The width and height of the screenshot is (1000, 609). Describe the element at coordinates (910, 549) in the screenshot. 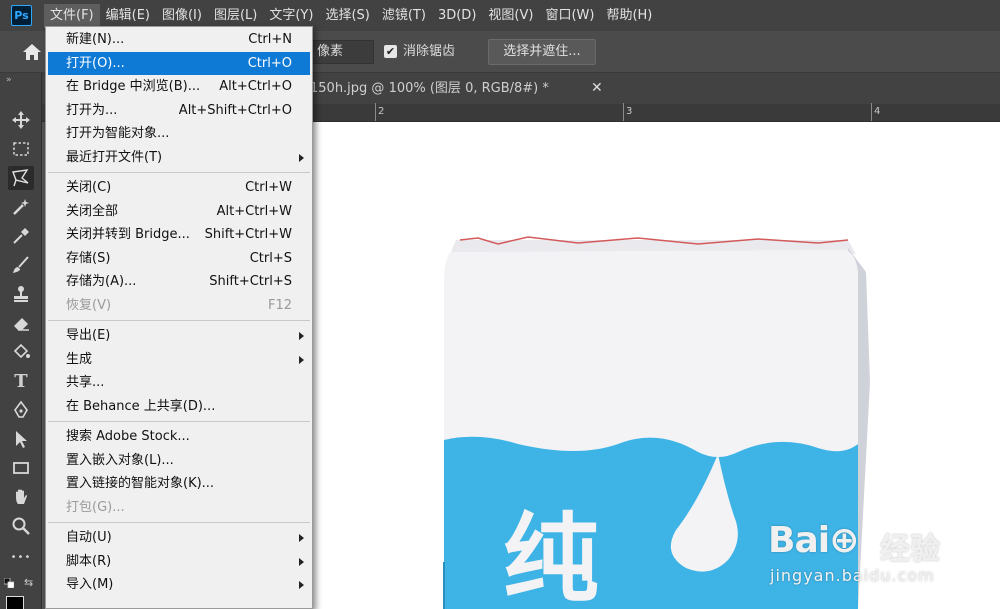

I see `watermark-cn: 经验` at that location.